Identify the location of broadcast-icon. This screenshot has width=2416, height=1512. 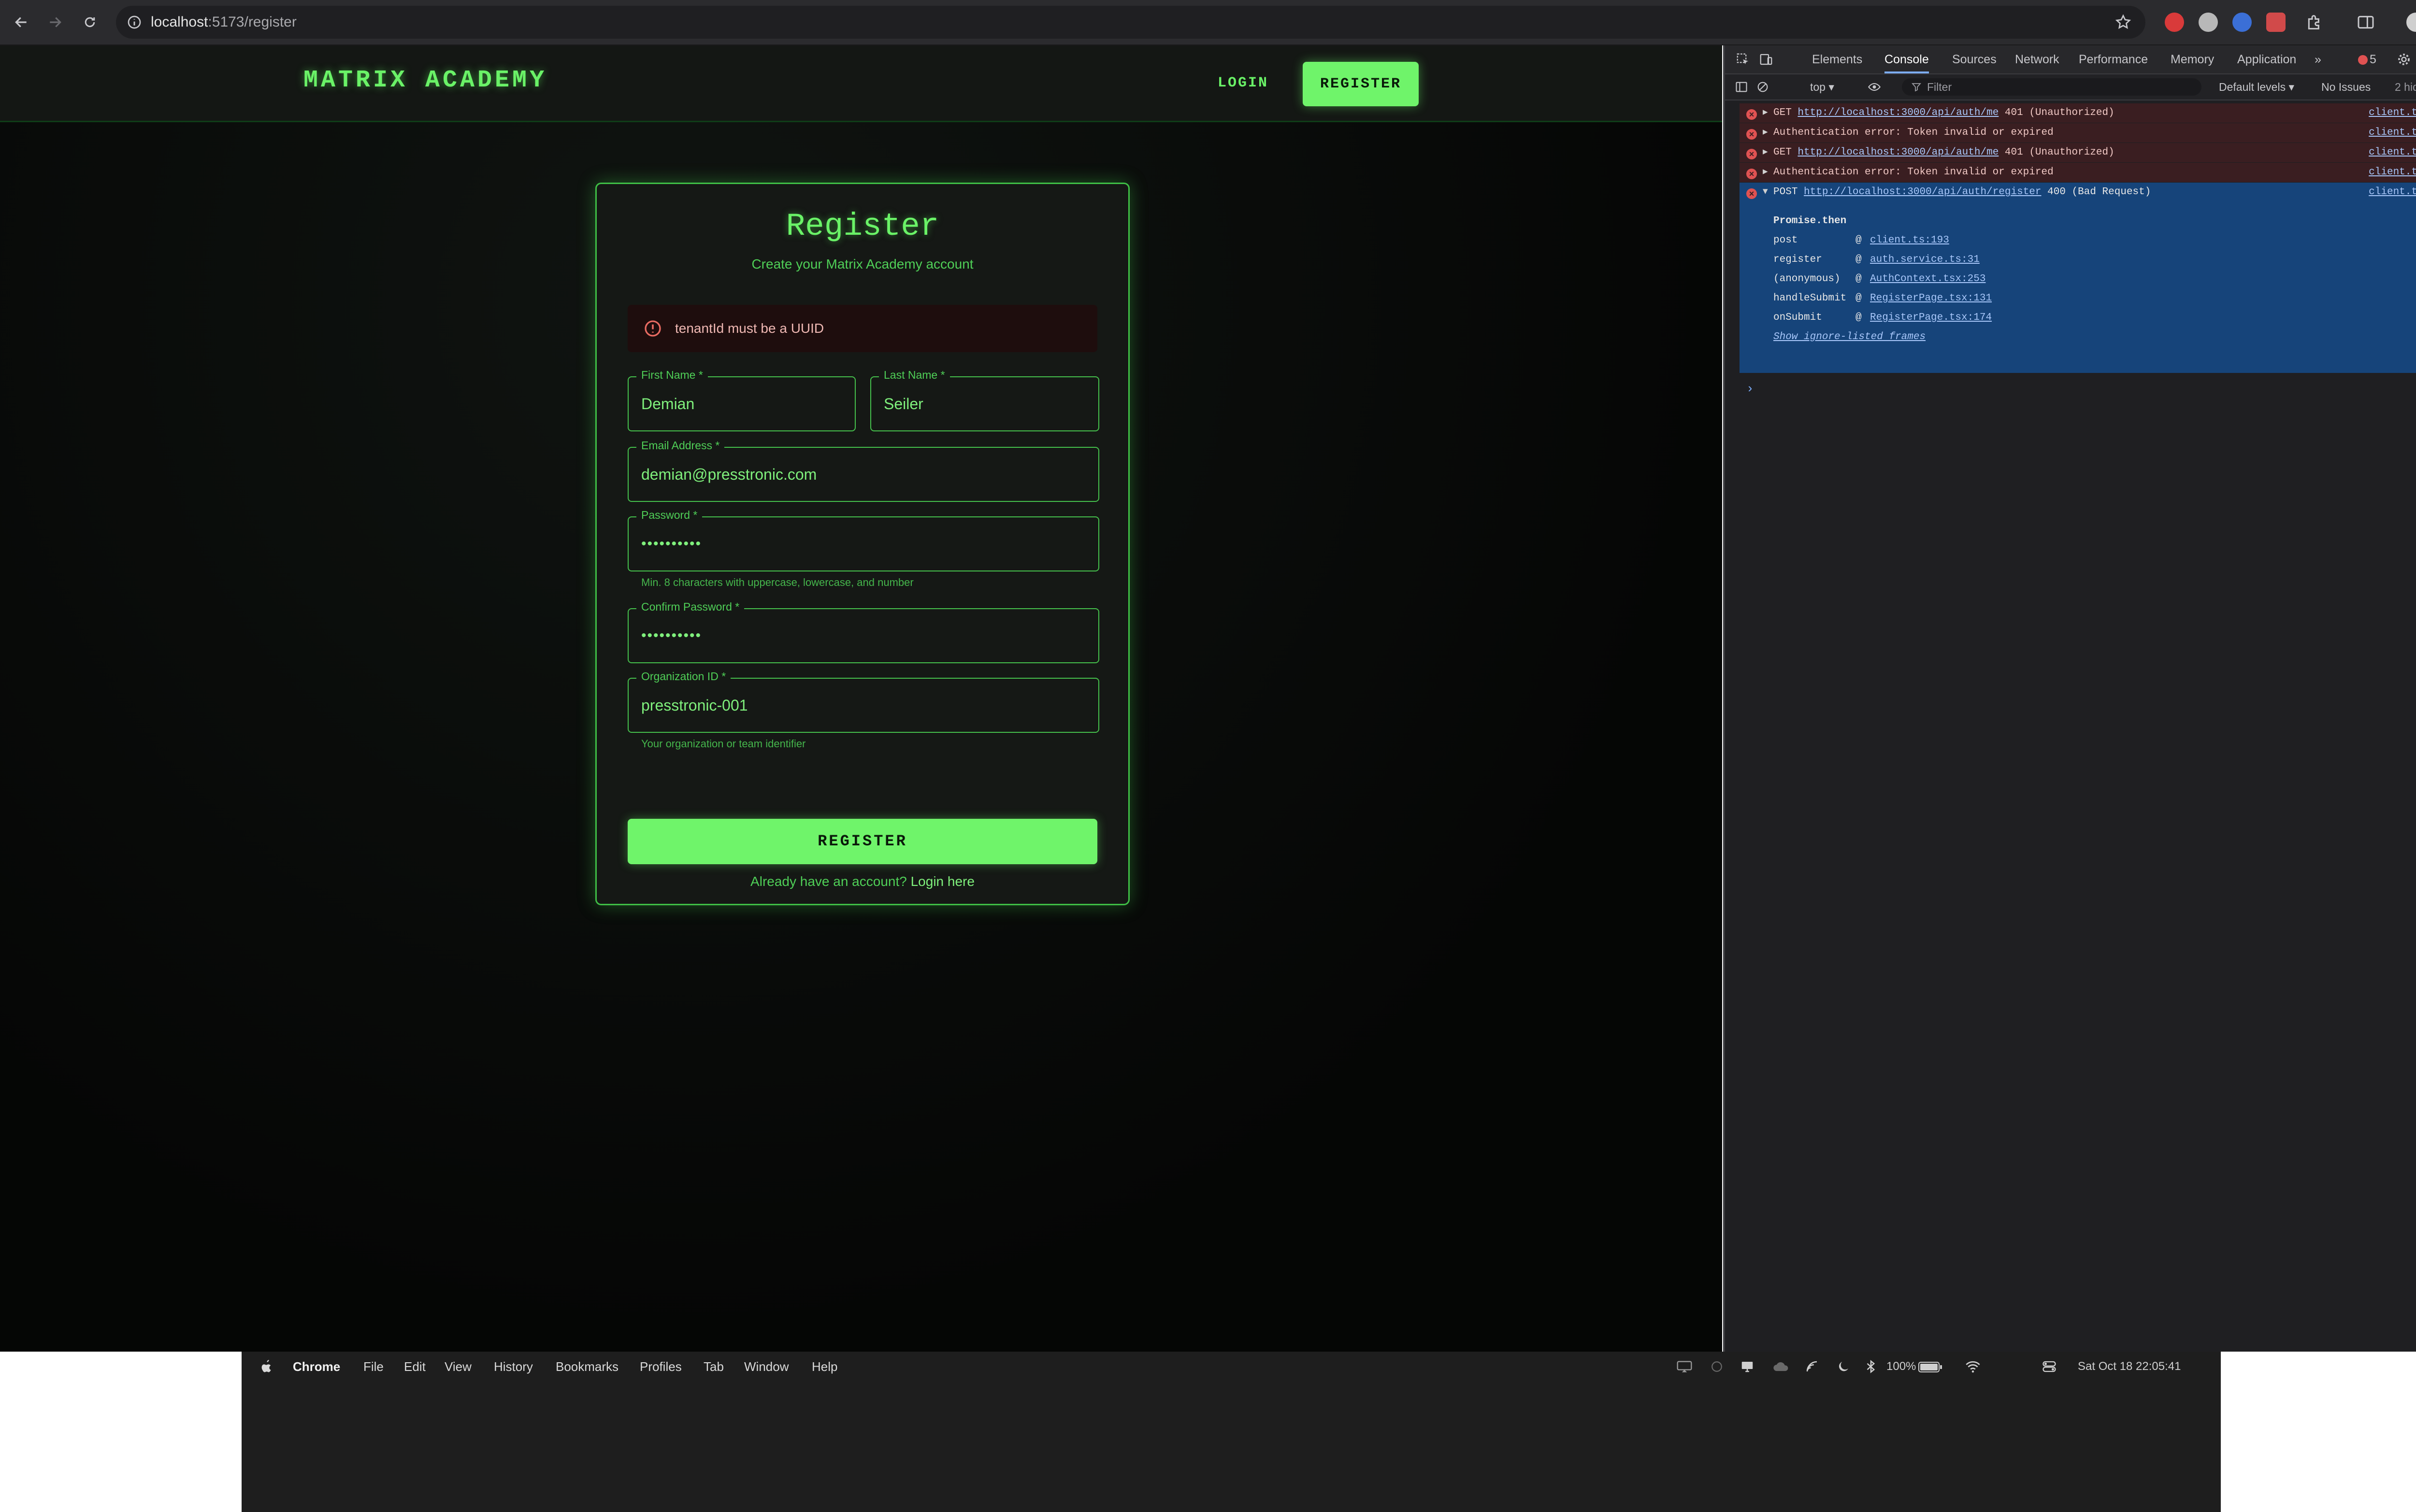
(1812, 1366).